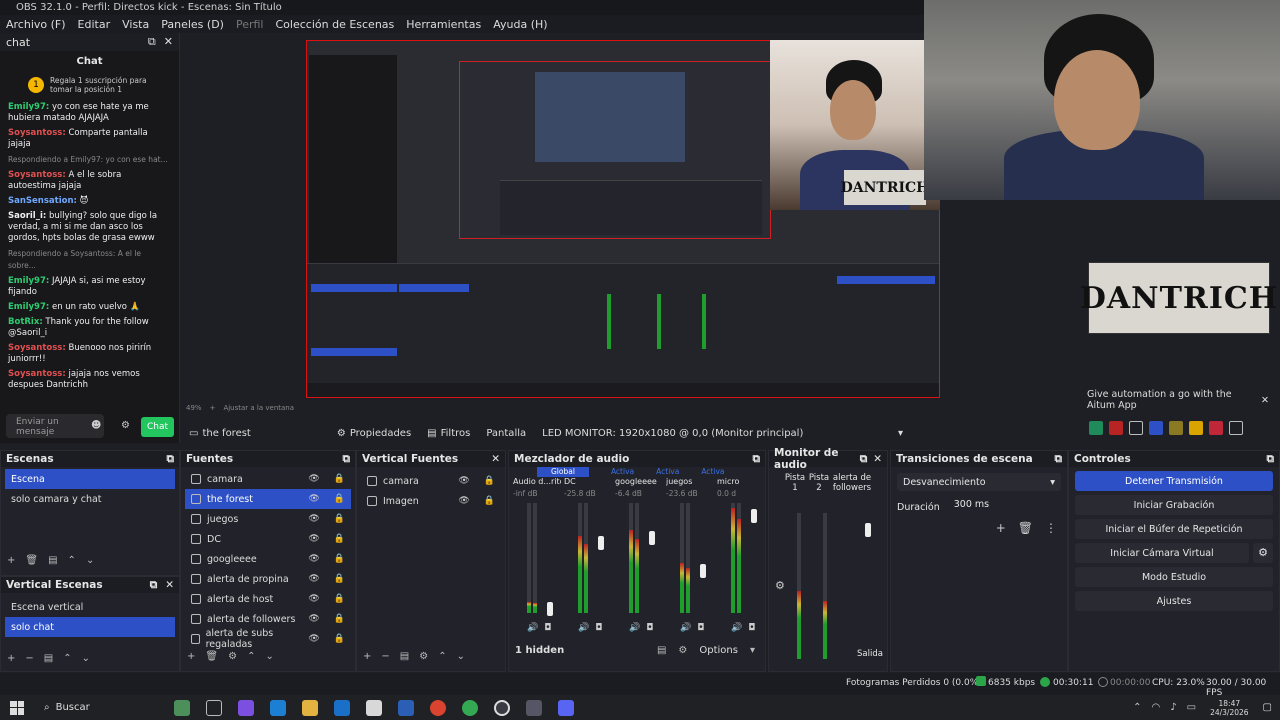 This screenshot has width=1280, height=720. What do you see at coordinates (1174, 481) in the screenshot?
I see `stop-streaming-button: Detener Transmisión` at bounding box center [1174, 481].